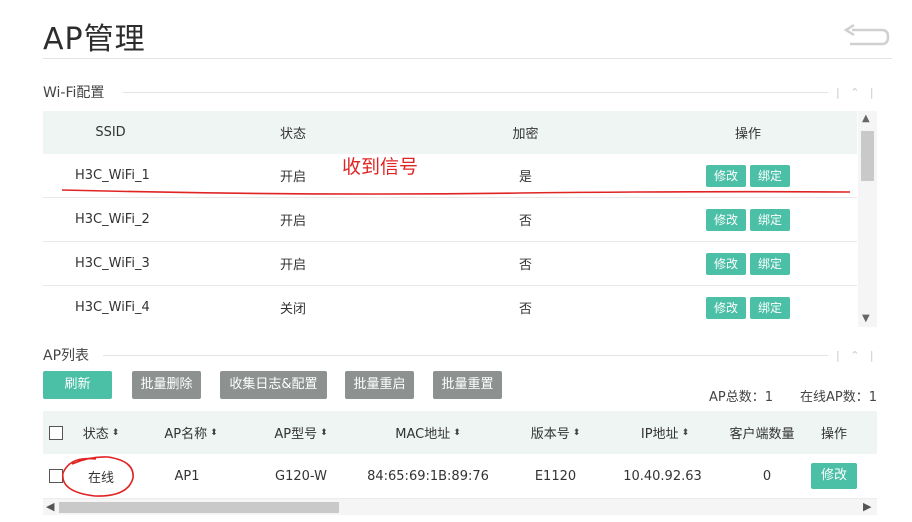 The height and width of the screenshot is (522, 912). I want to click on col-version: 版本号 ⬍, so click(555, 432).